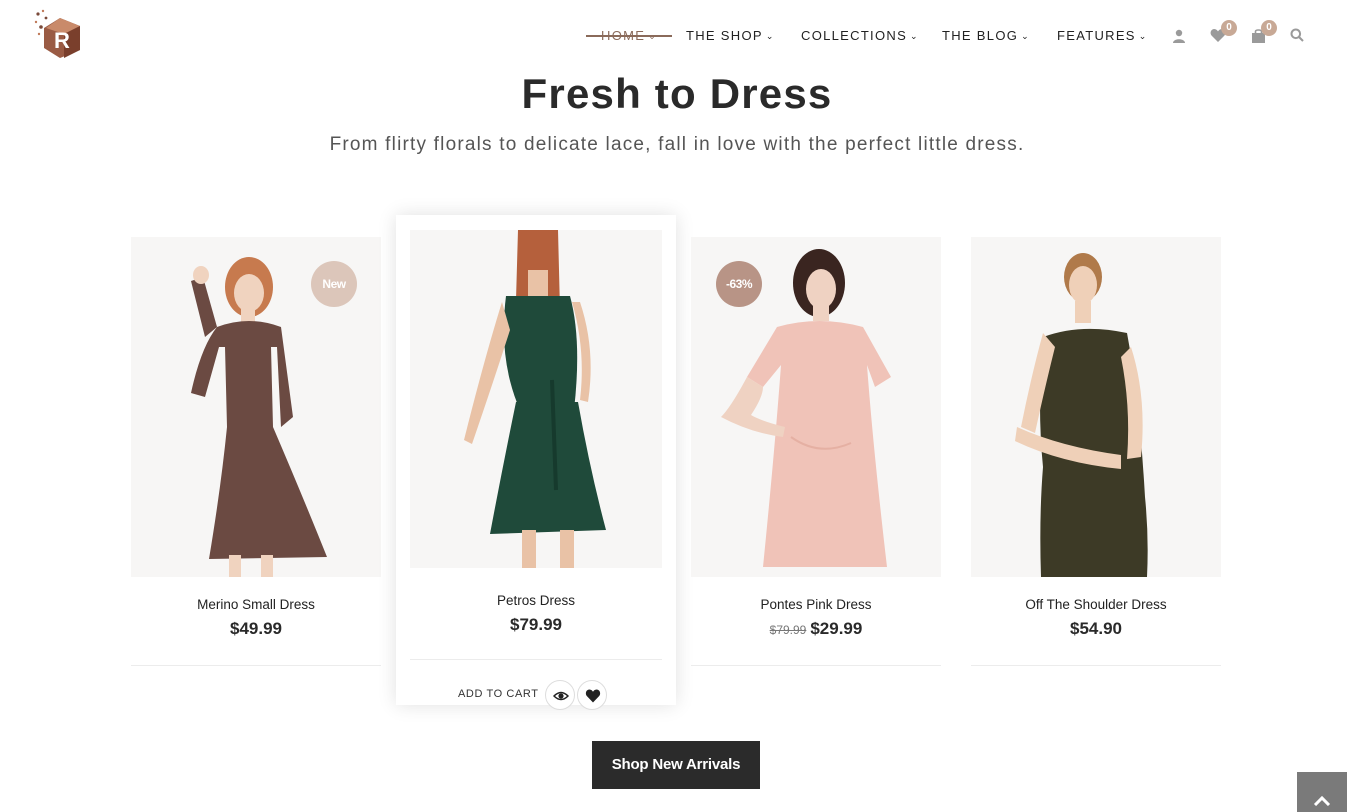 This screenshot has width=1354, height=812. Describe the element at coordinates (677, 93) in the screenshot. I see `section-title: Fresh to Dress` at that location.